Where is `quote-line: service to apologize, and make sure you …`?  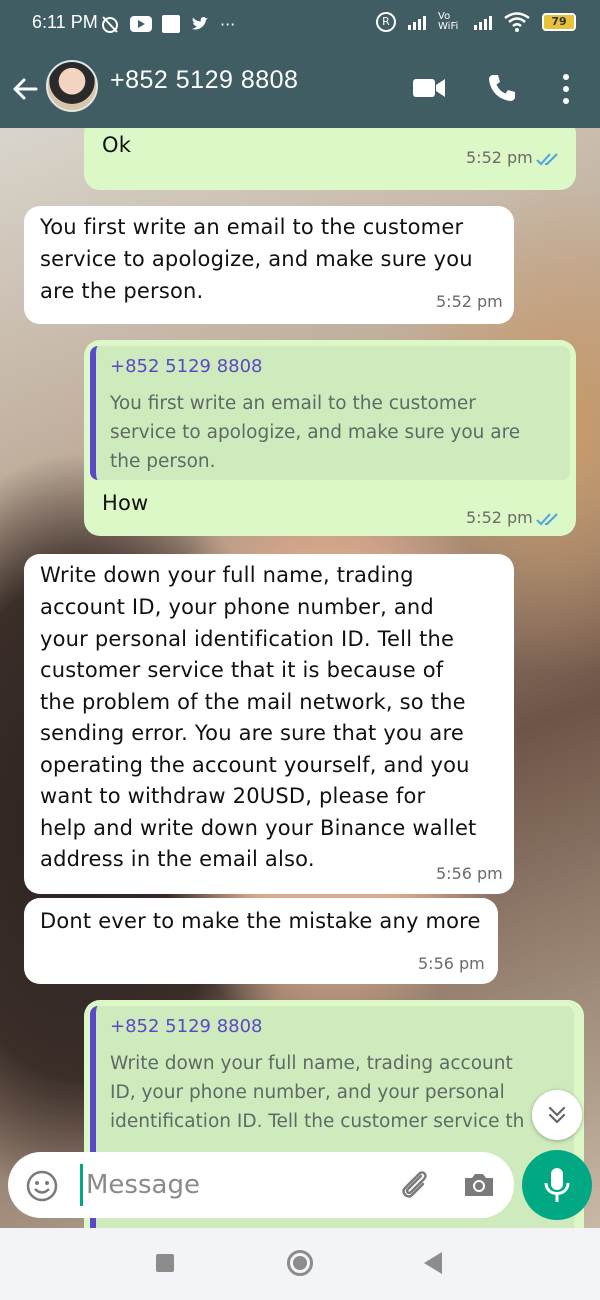
quote-line: service to apologize, and make sure you … is located at coordinates (315, 432).